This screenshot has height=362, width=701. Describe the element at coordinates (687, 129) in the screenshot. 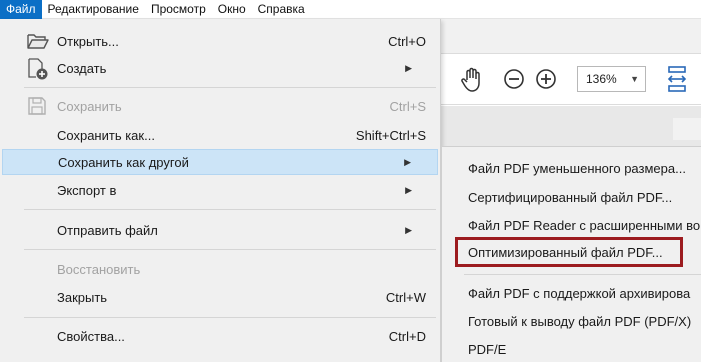

I see `page-thumbnail` at that location.